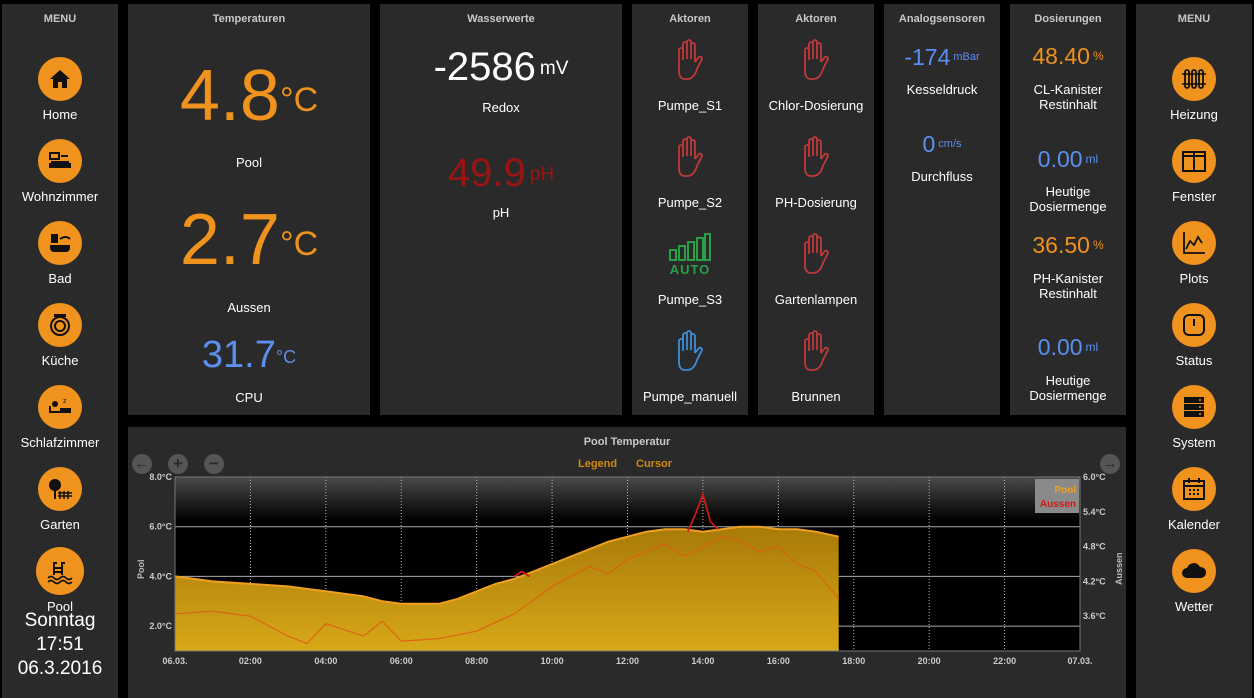 Image resolution: width=1254 pixels, height=698 pixels. What do you see at coordinates (249, 240) in the screenshot?
I see `aussen-temp-value: 2.7°C` at bounding box center [249, 240].